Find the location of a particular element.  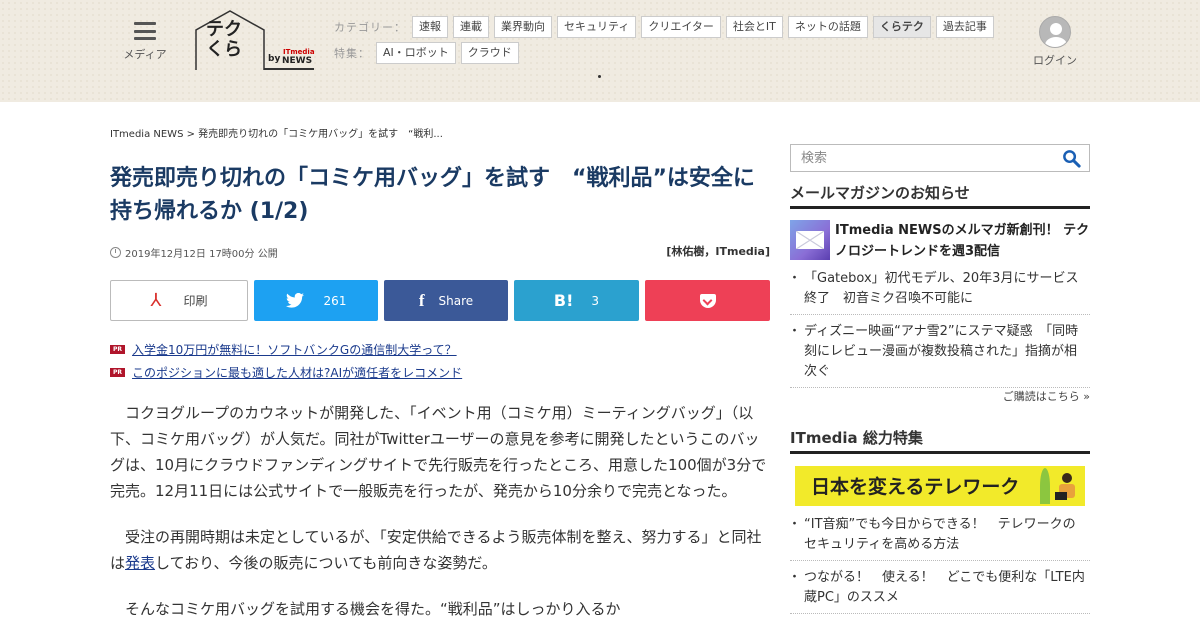

menu-button: メディア is located at coordinates (145, 42).